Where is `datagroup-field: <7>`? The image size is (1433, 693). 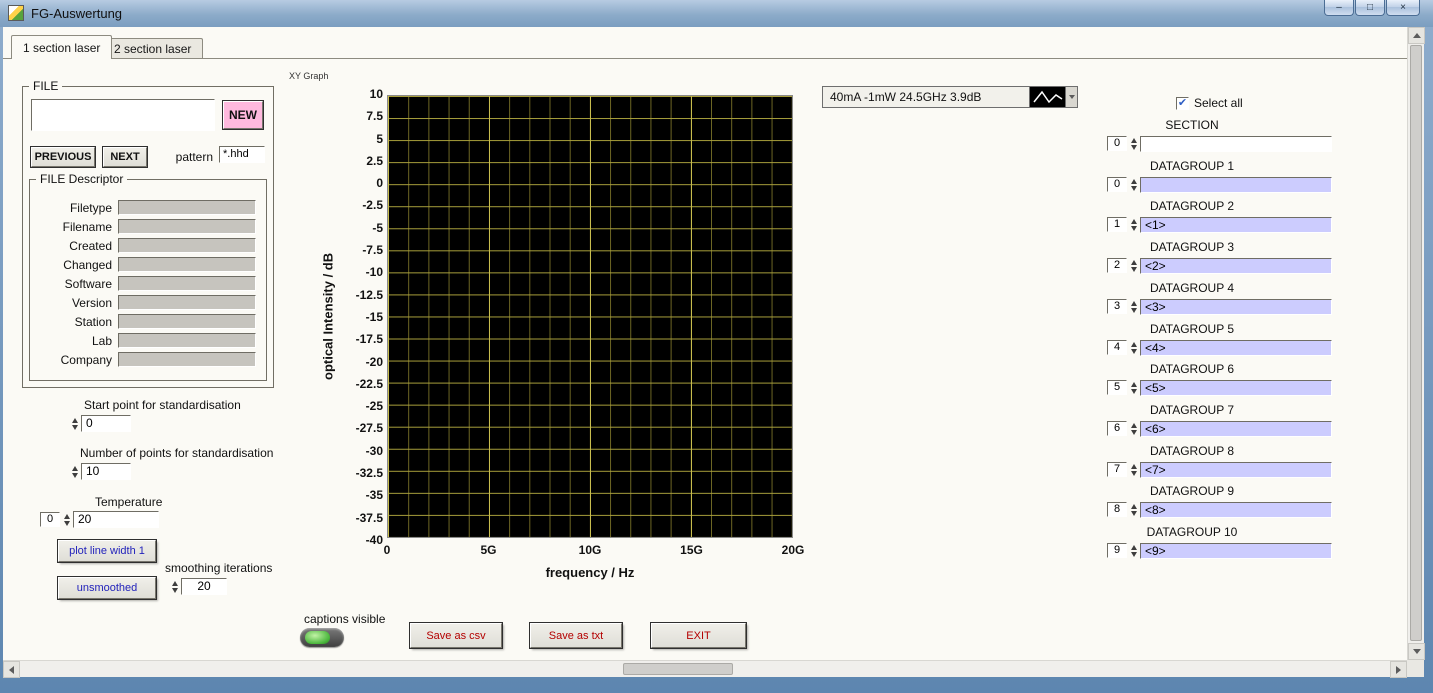 datagroup-field: <7> is located at coordinates (1236, 469).